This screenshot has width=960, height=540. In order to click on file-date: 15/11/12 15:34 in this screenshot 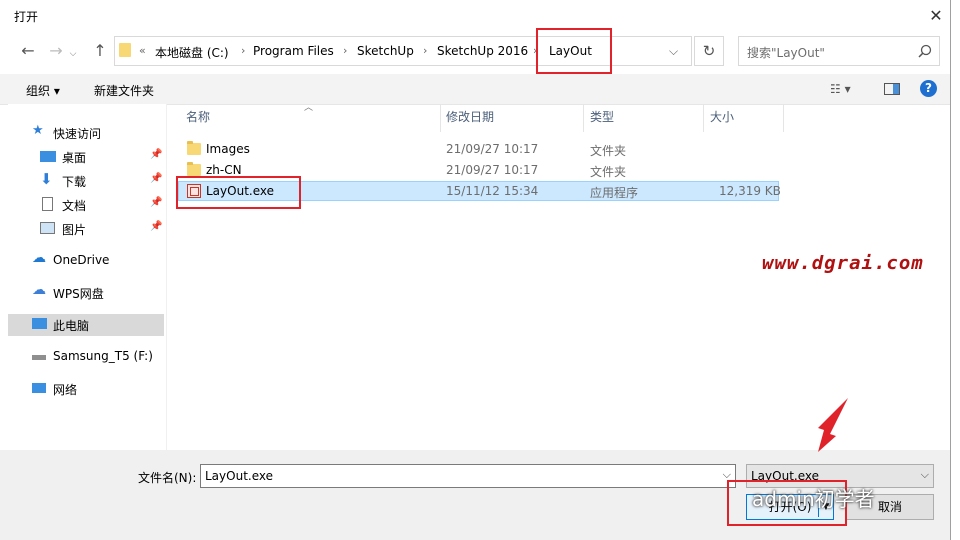, I will do `click(492, 191)`.